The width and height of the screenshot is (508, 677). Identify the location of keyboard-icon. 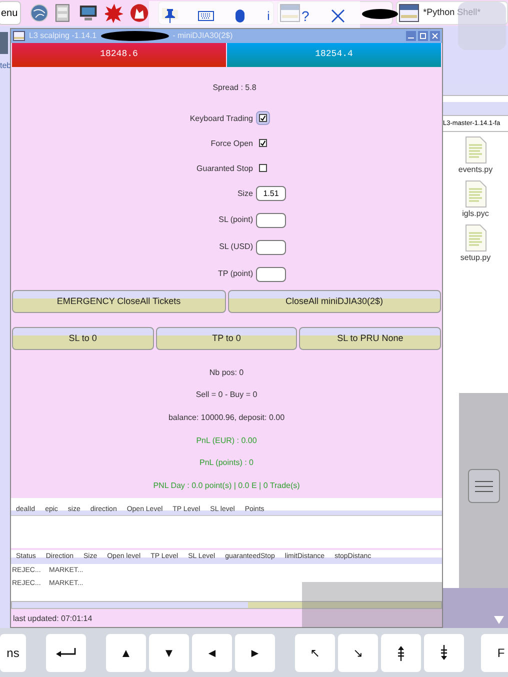
(206, 16).